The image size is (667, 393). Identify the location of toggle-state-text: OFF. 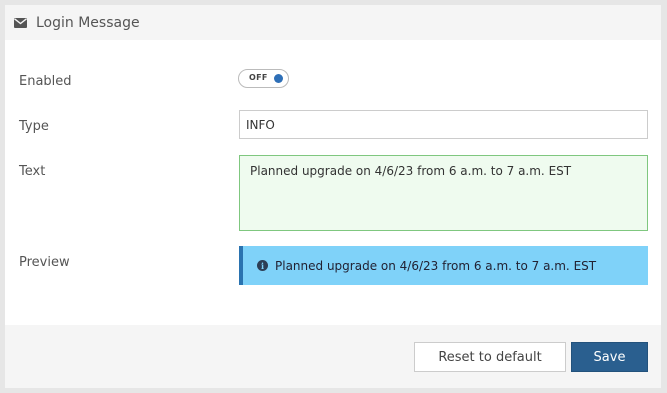
(258, 77).